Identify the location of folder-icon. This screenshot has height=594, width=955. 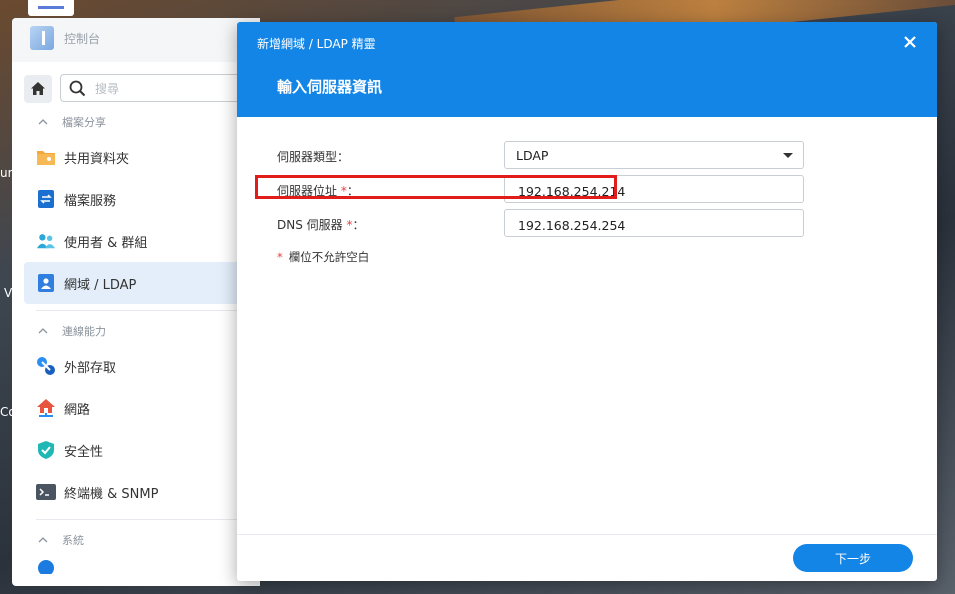
(46, 157).